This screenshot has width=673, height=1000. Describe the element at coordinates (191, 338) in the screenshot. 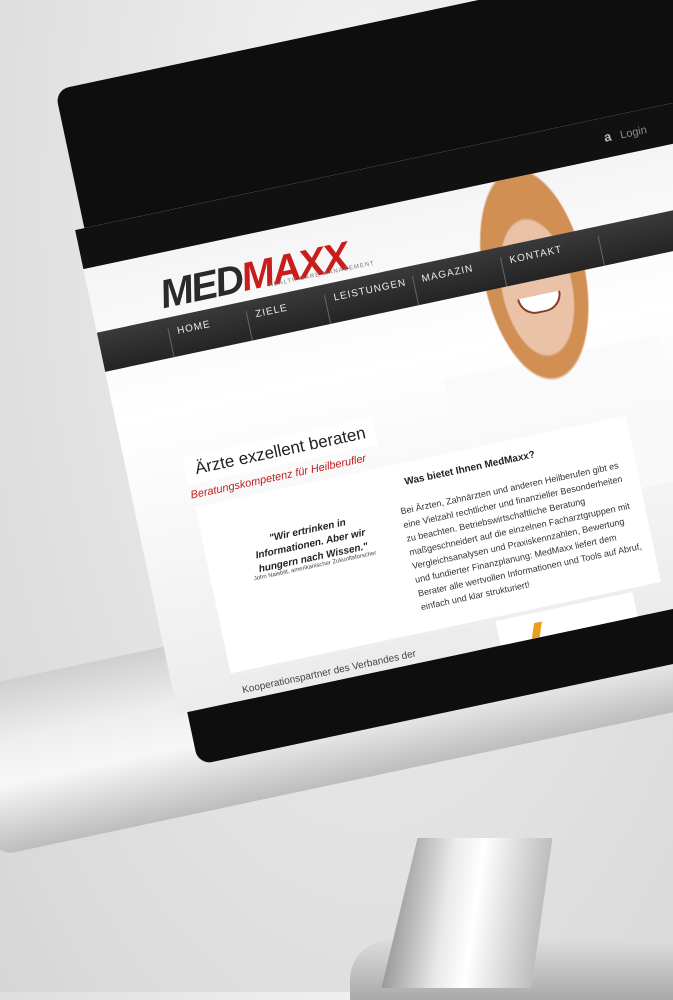

I see `nav-item-home: HOME` at that location.